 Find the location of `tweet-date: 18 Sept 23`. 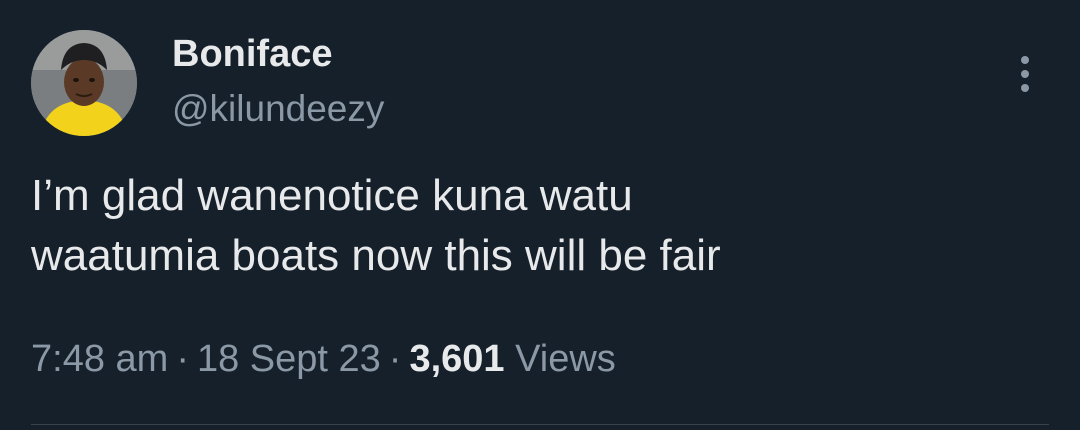

tweet-date: 18 Sept 23 is located at coordinates (289, 359).